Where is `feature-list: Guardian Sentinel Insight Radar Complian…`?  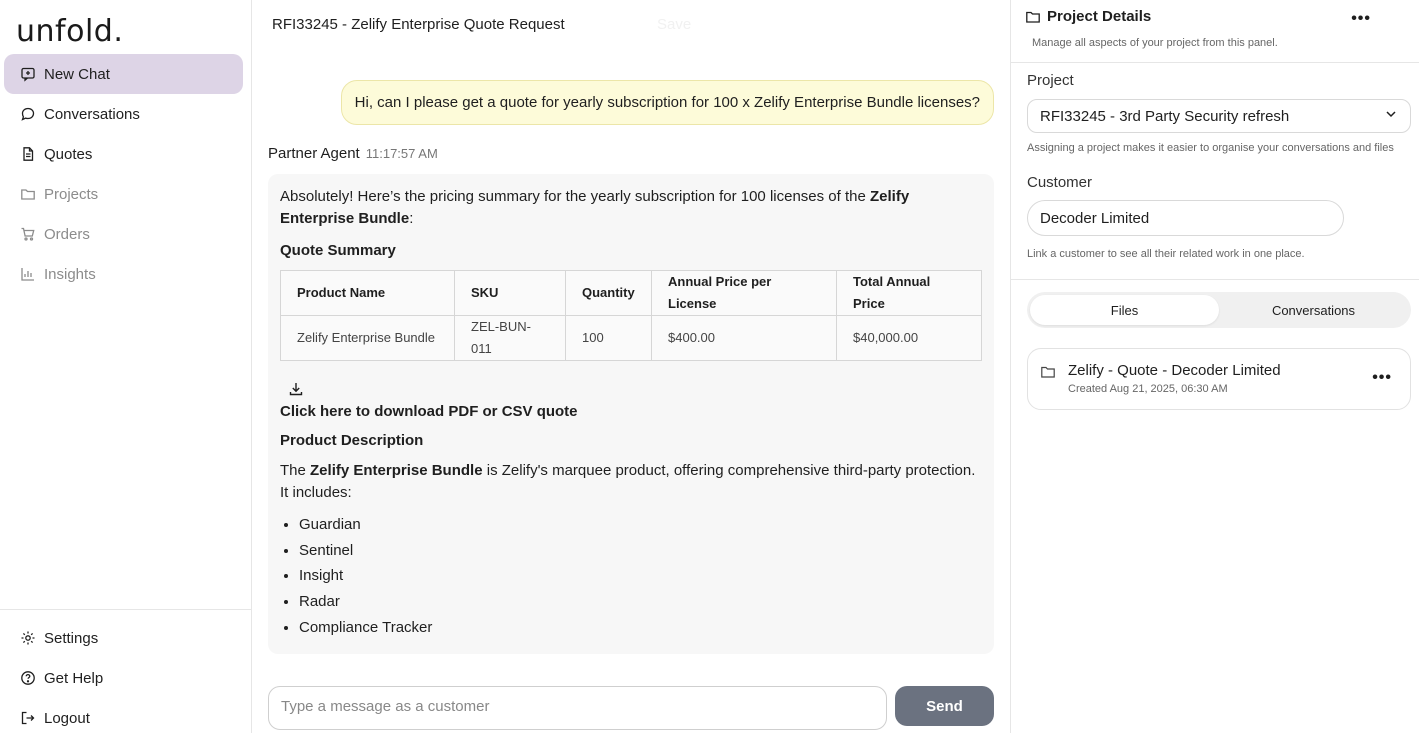
feature-list: Guardian Sentinel Insight Radar Complian… is located at coordinates (631, 576).